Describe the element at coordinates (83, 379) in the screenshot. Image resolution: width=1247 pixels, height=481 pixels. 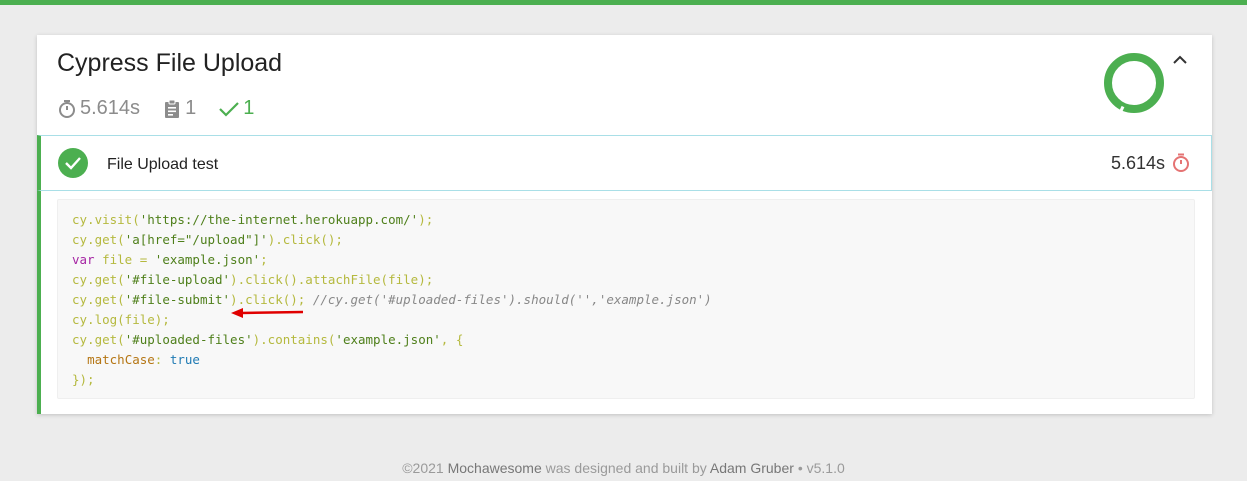
I see `code-line: });` at that location.